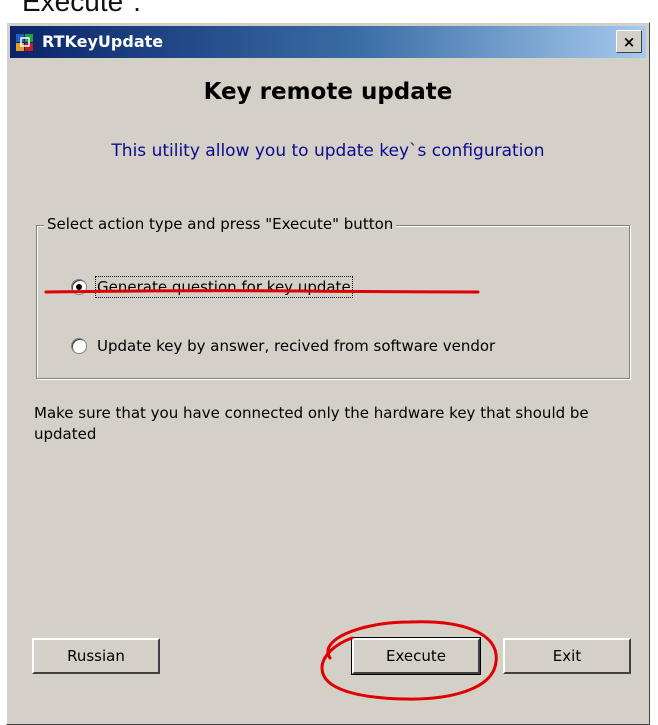  Describe the element at coordinates (328, 42) in the screenshot. I see `title-bar: RTKeyUpdate ×` at that location.